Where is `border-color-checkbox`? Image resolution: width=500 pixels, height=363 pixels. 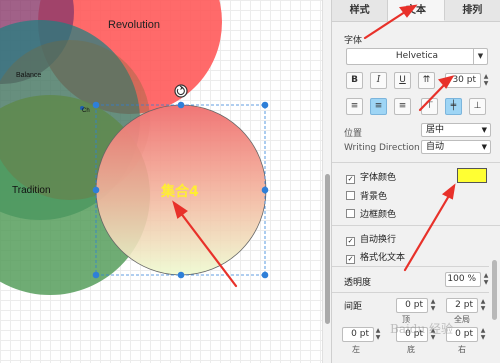 border-color-checkbox is located at coordinates (350, 213).